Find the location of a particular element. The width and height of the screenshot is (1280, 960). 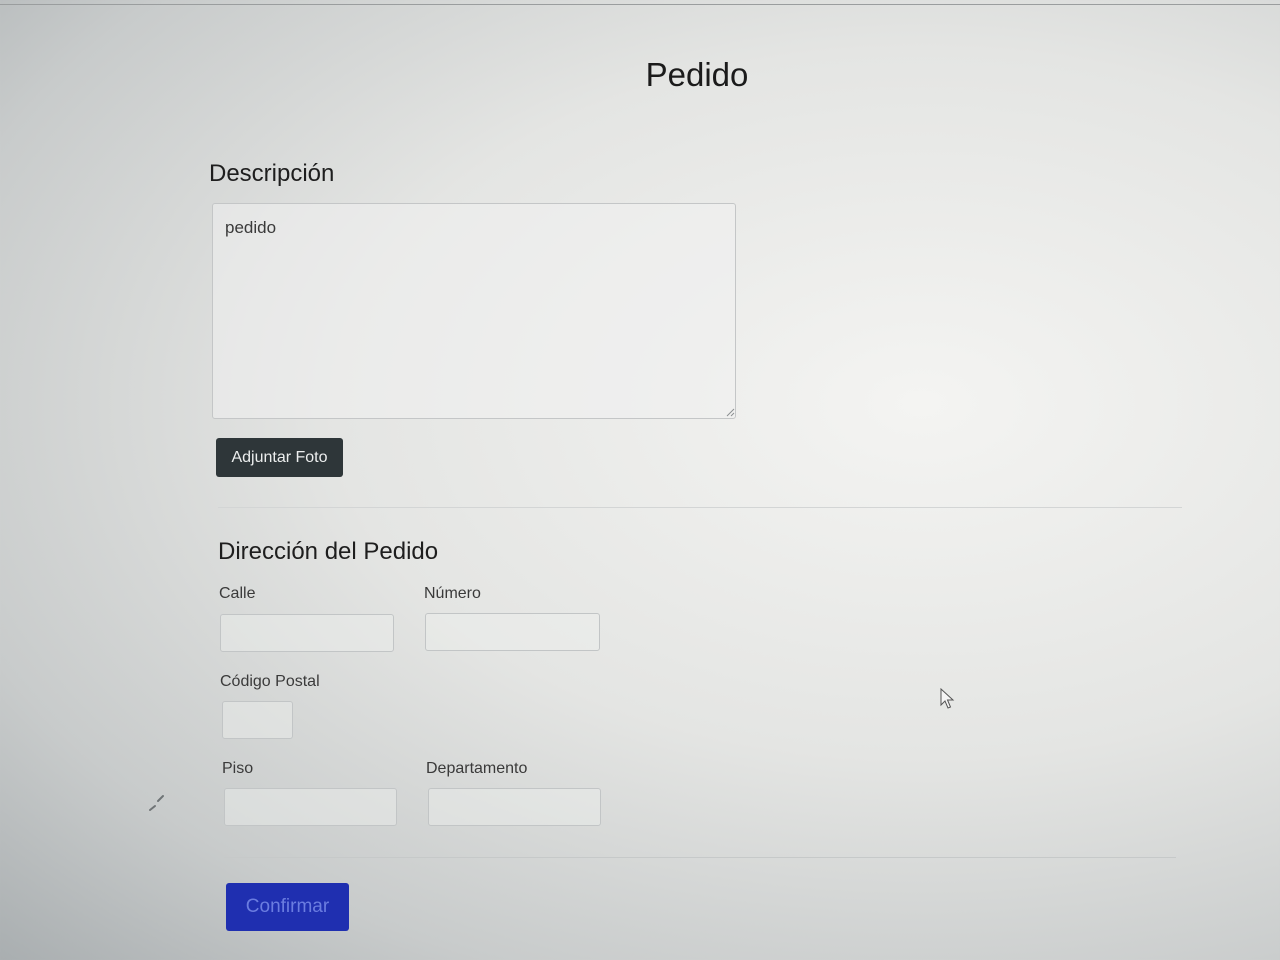

floor-label: Piso is located at coordinates (238, 768).